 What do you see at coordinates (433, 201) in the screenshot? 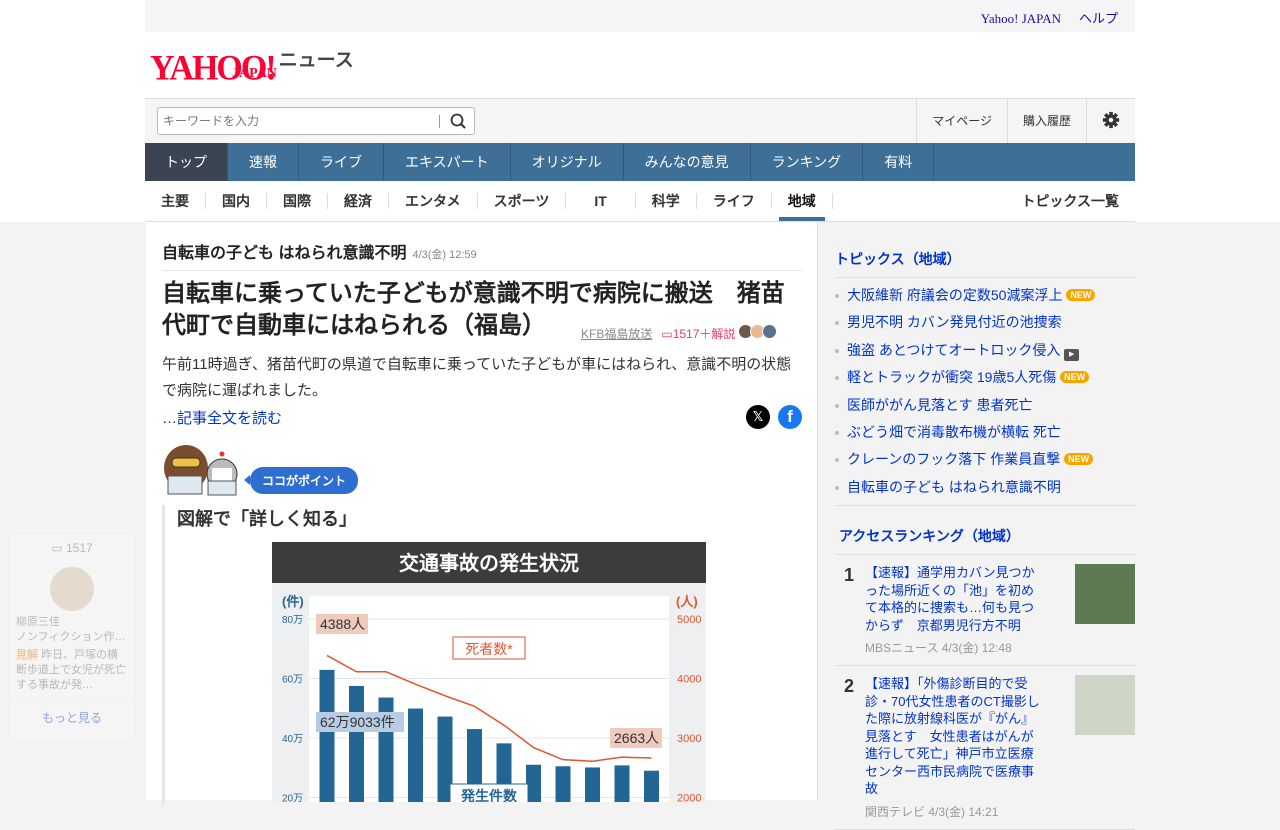
I see `subnav-tab: エンタメ` at bounding box center [433, 201].